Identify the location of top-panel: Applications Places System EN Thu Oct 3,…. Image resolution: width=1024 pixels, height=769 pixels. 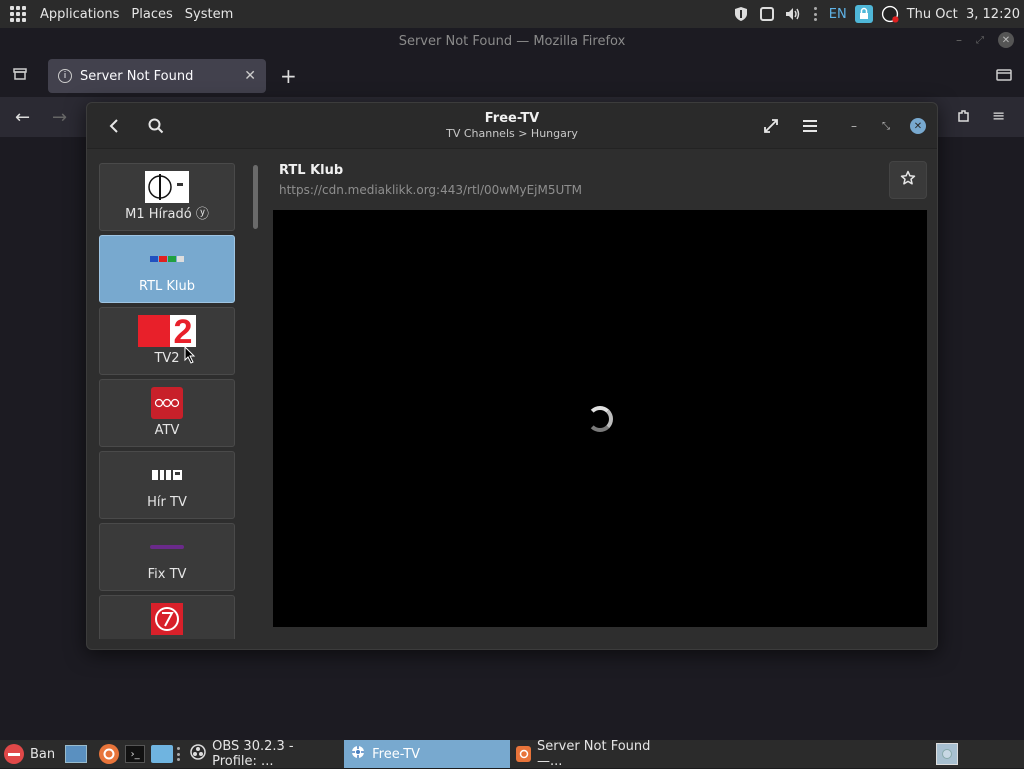
(512, 14).